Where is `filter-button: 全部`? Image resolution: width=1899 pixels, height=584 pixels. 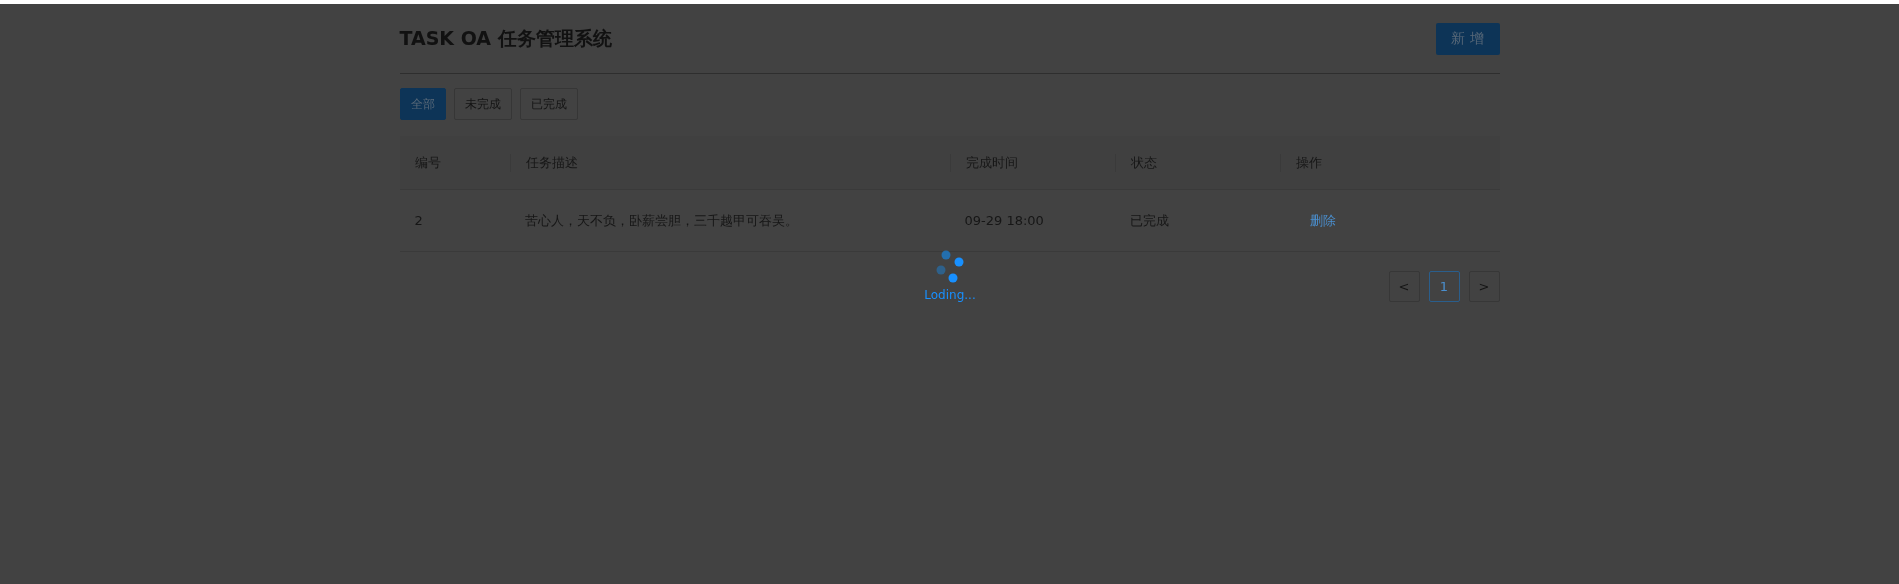
filter-button: 全部 is located at coordinates (422, 104).